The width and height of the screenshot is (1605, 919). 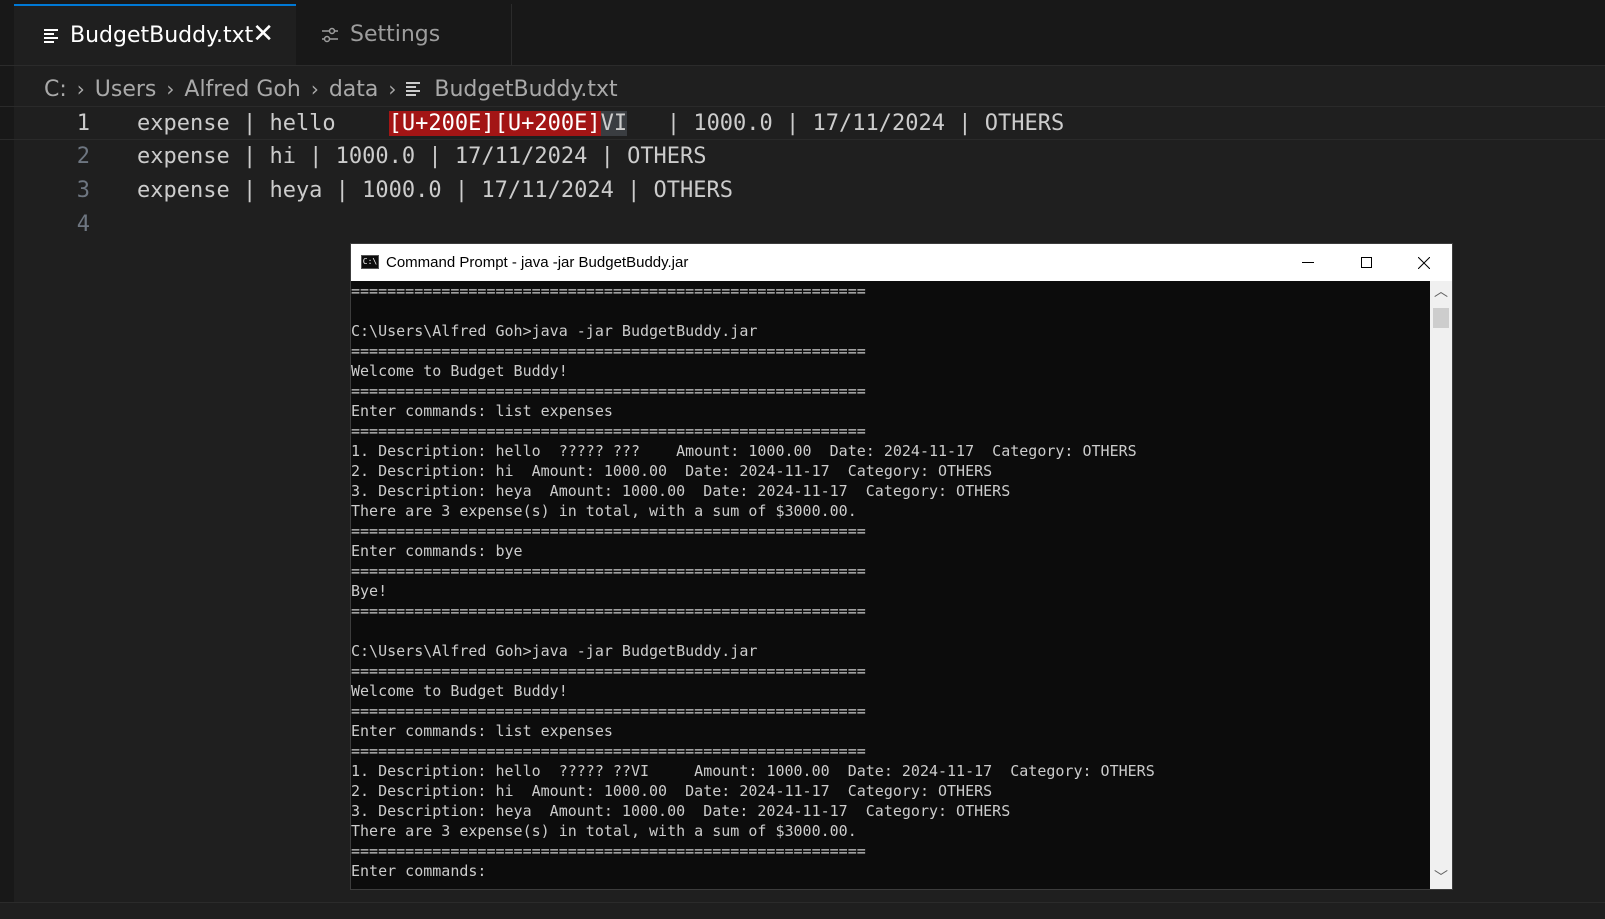 I want to click on maximize-button, so click(x=1366, y=262).